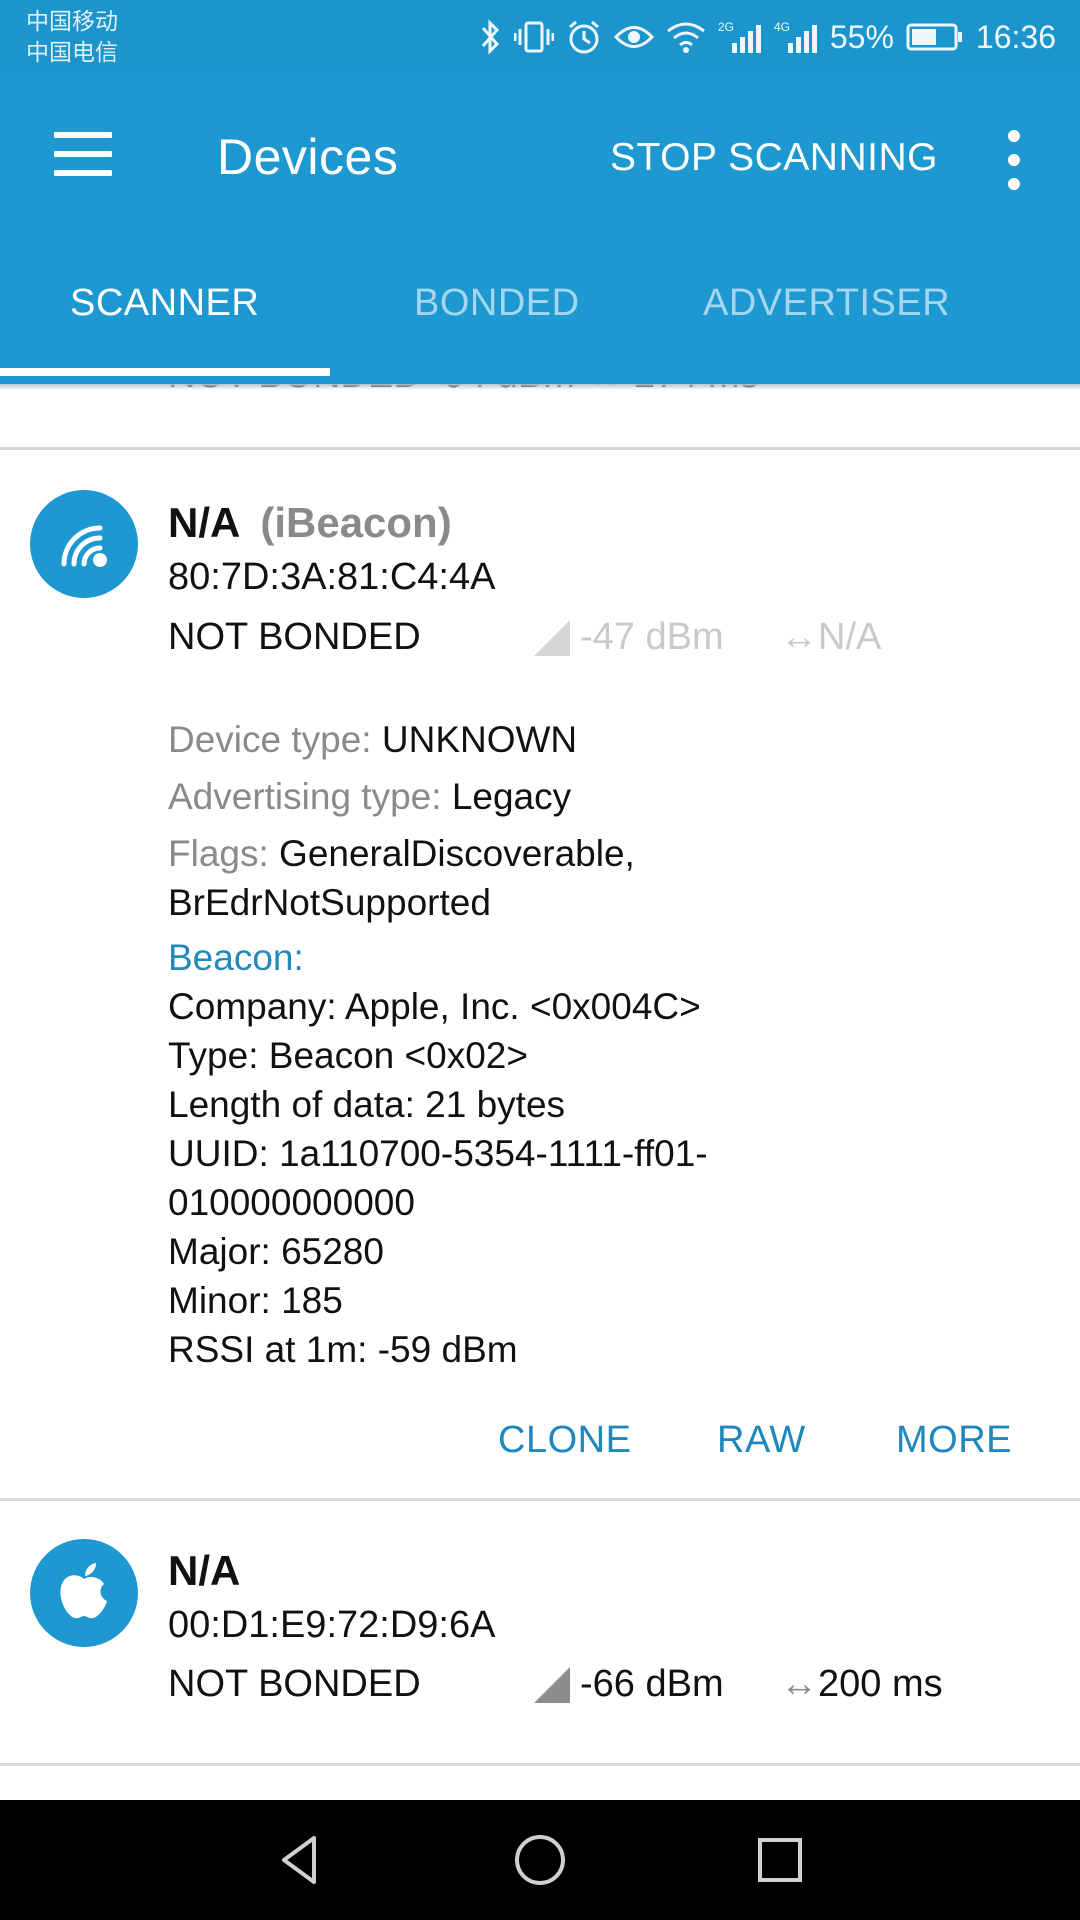 This screenshot has height=1920, width=1080. I want to click on rssi-text: -47 dBm, so click(652, 637).